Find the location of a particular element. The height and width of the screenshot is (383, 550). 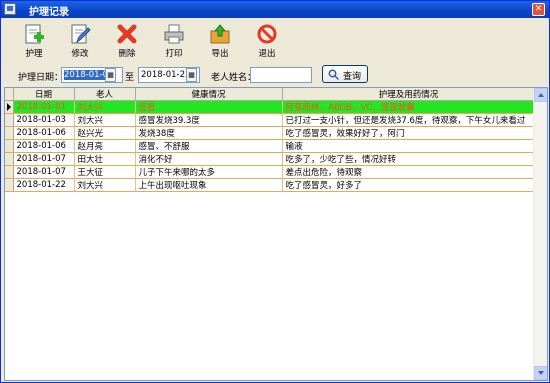

print-button-label: 打印 is located at coordinates (174, 54).